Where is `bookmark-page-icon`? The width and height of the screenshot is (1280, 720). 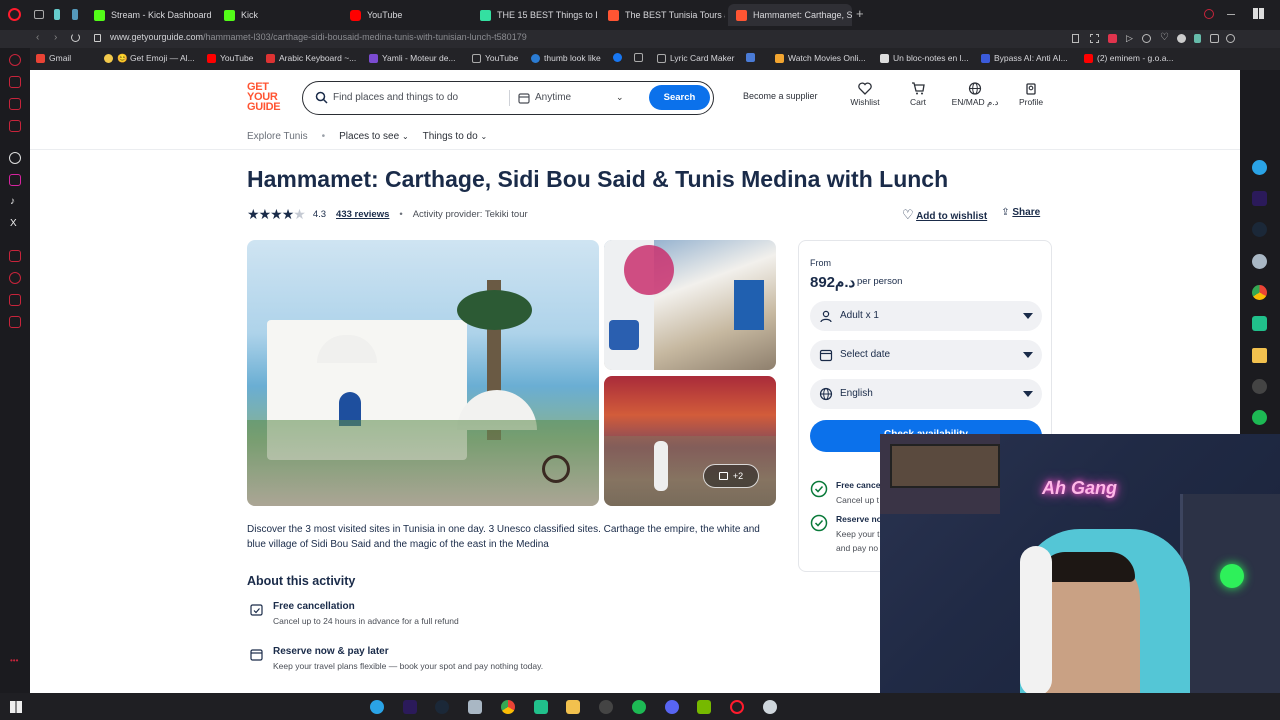 bookmark-page-icon is located at coordinates (1075, 38).